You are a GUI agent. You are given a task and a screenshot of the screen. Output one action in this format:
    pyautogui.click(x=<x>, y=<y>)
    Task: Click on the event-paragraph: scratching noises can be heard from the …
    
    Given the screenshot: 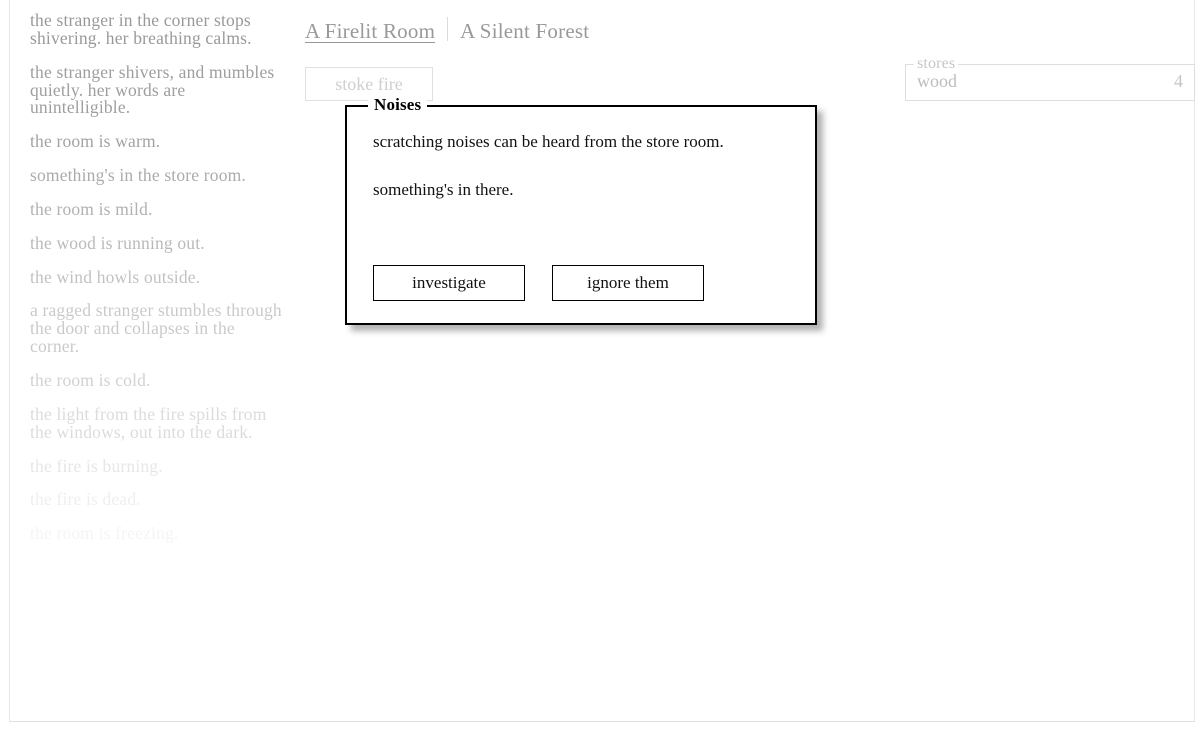 What is the action you would take?
    pyautogui.click(x=548, y=141)
    